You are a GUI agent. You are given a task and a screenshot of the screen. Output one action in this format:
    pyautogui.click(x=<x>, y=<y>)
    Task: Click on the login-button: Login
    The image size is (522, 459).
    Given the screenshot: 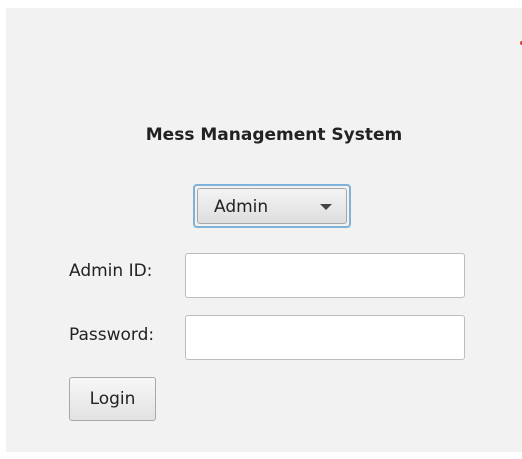 What is the action you would take?
    pyautogui.click(x=112, y=399)
    